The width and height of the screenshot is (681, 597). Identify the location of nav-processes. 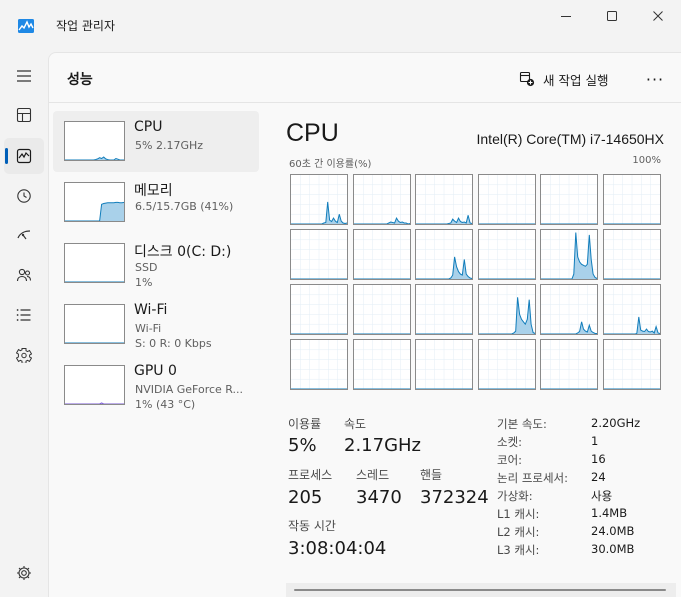
(24, 115).